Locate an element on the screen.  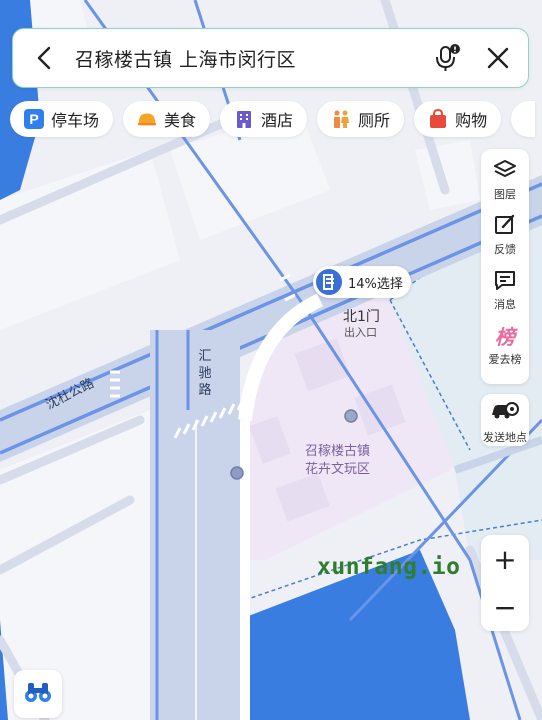
chip-parking: P 停车场 is located at coordinates (62, 119).